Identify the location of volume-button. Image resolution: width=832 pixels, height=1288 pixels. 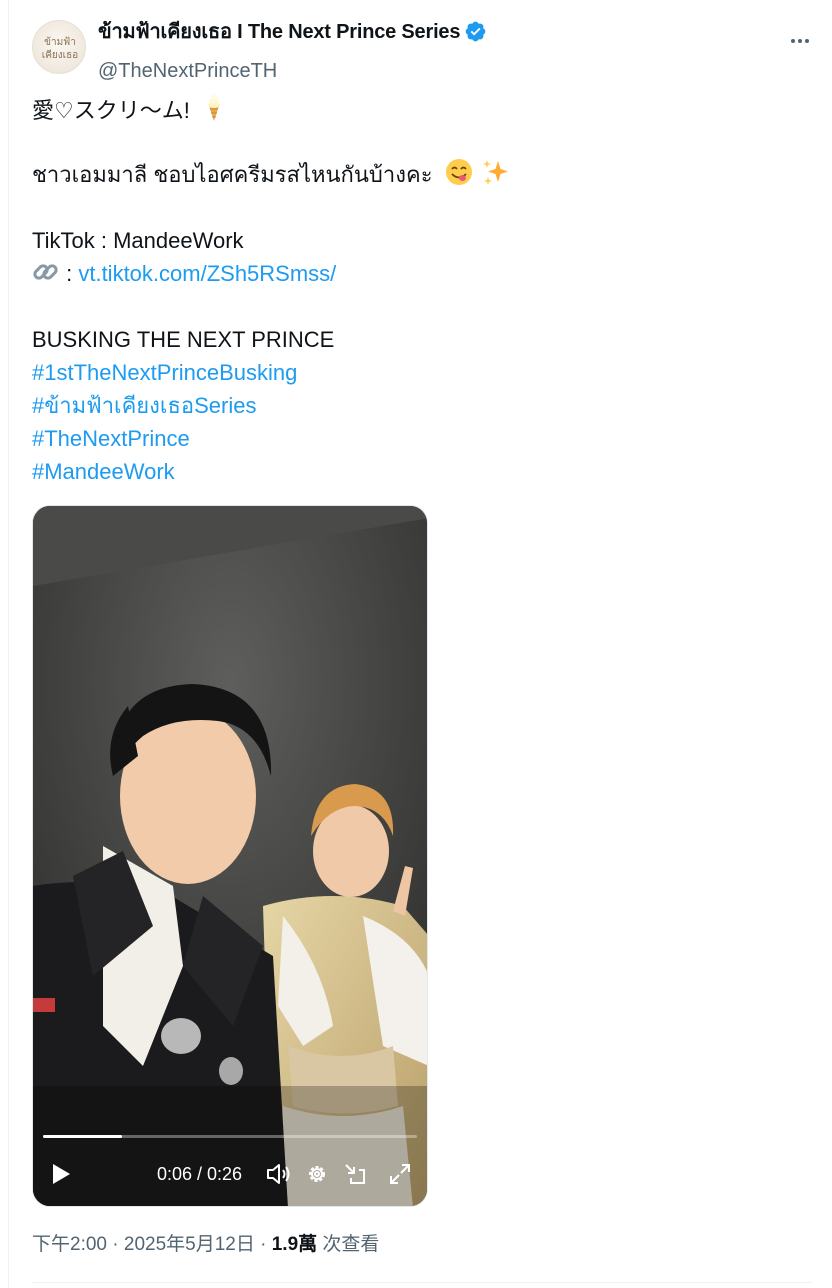
(279, 1174).